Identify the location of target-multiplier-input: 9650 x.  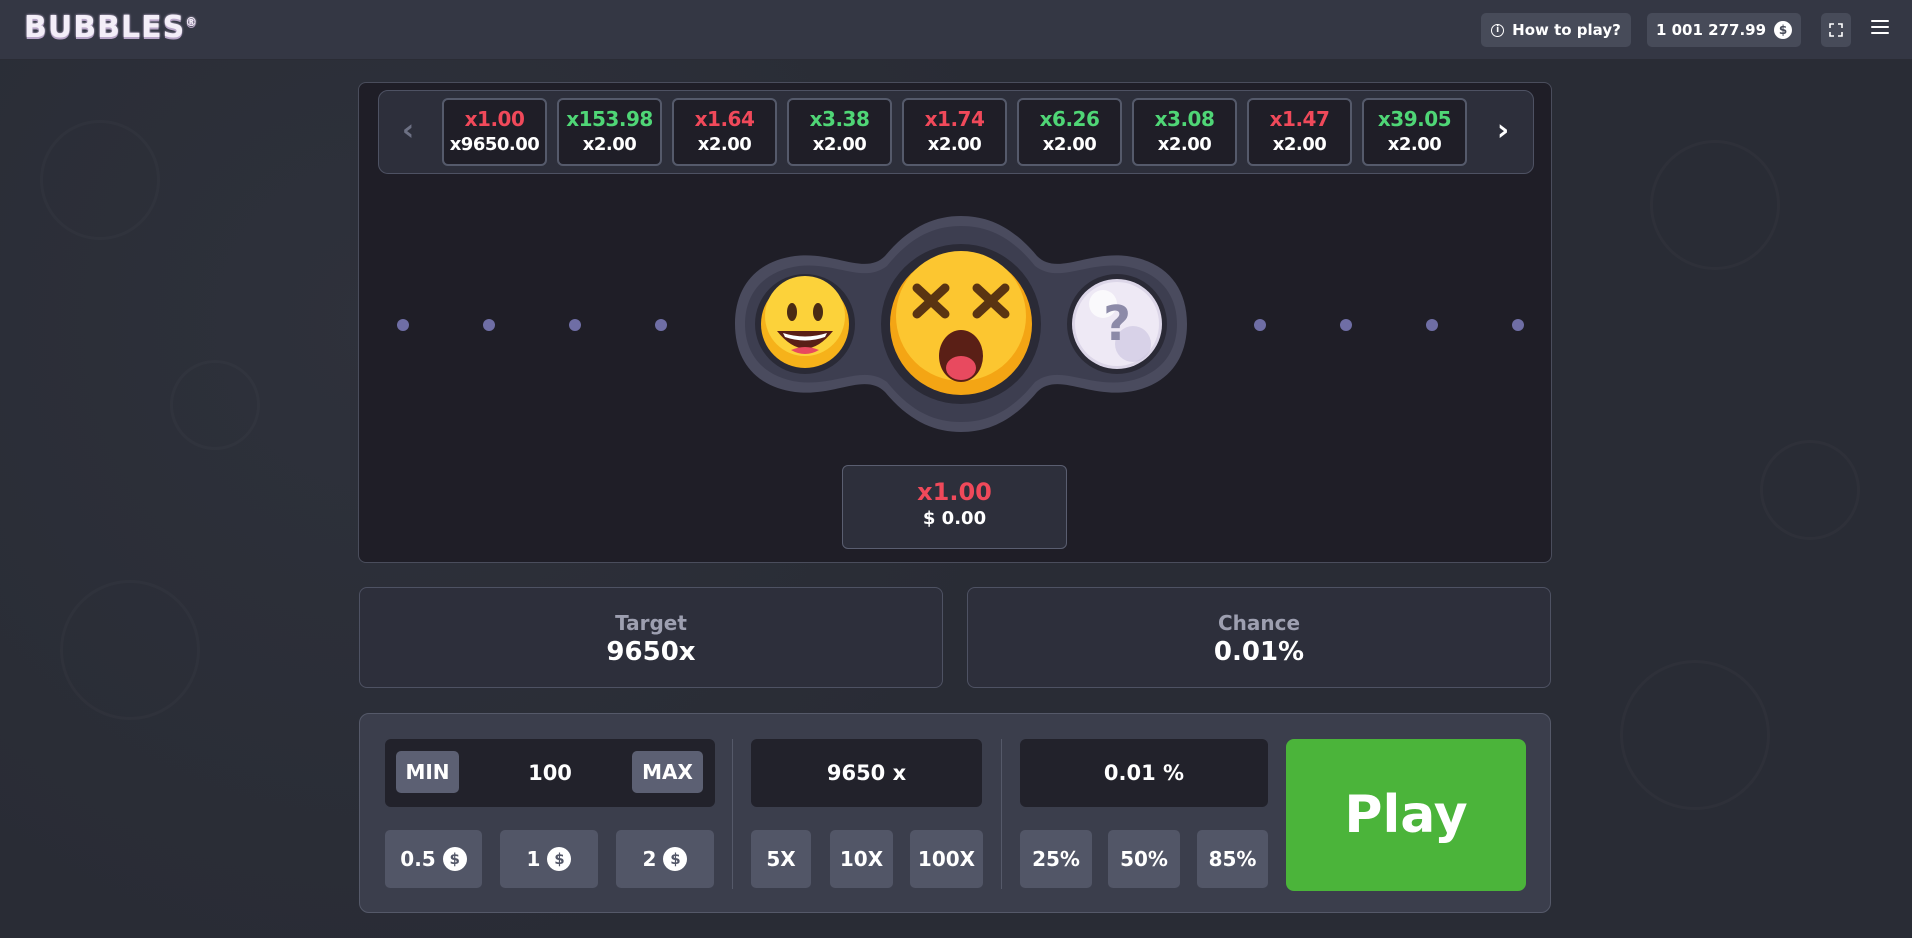
(866, 773).